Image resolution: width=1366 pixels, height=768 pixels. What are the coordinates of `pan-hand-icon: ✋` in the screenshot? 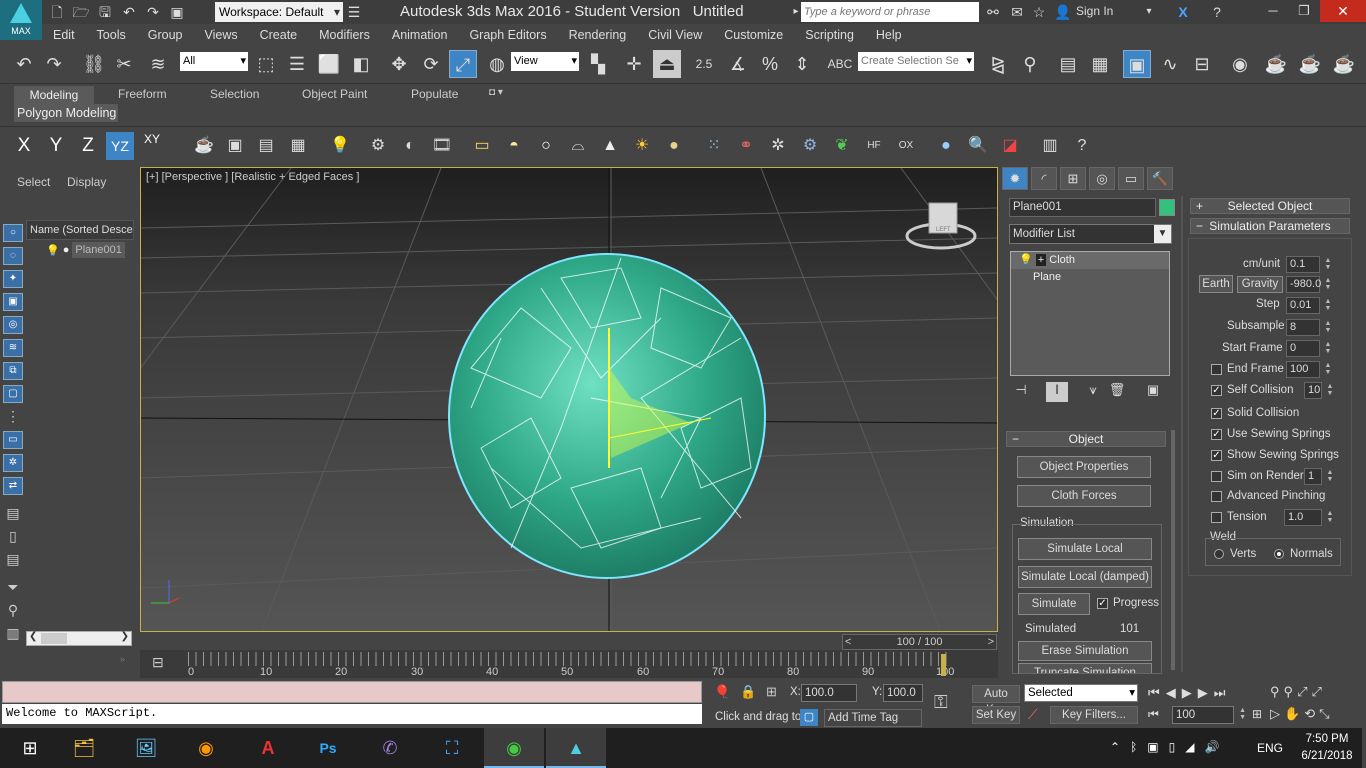 It's located at (1292, 714).